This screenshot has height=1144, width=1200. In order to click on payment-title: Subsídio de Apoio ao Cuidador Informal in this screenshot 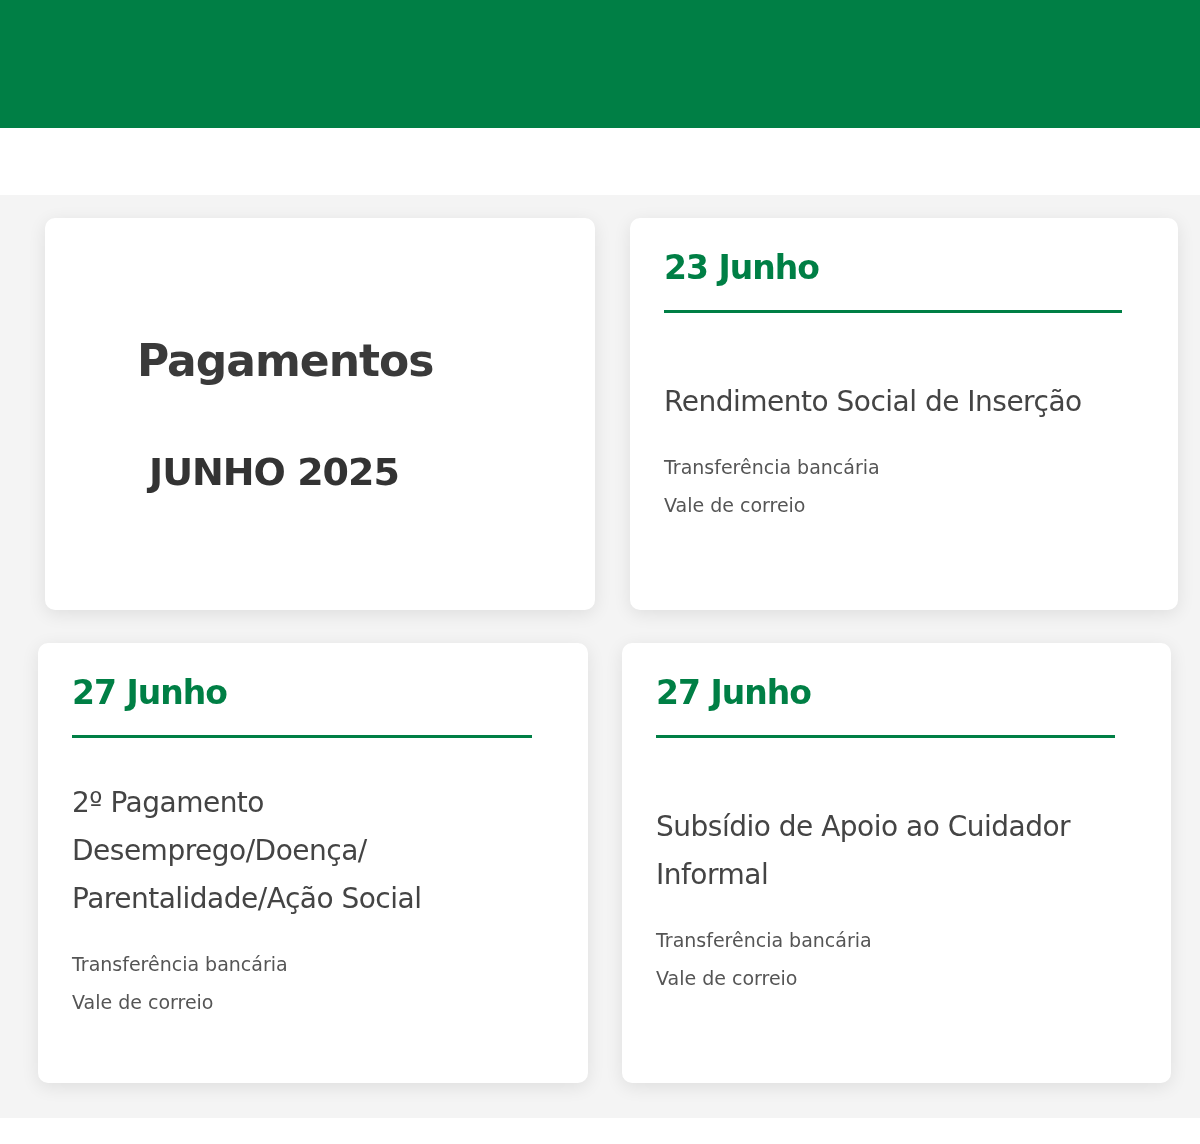, I will do `click(864, 851)`.